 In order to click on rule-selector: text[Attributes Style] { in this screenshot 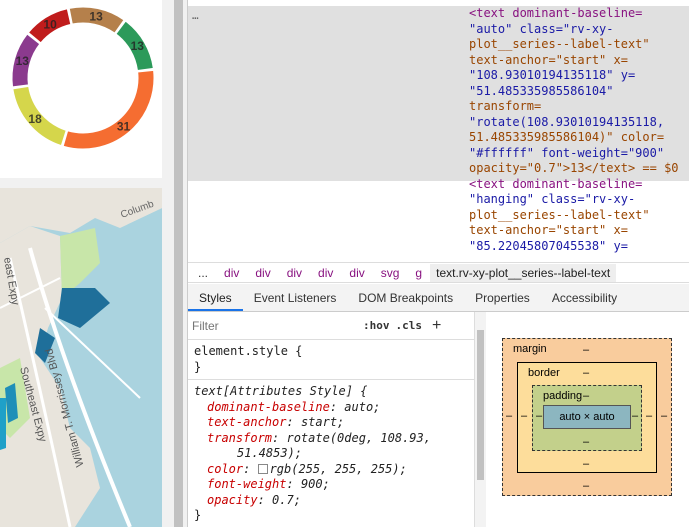, I will do `click(281, 391)`.